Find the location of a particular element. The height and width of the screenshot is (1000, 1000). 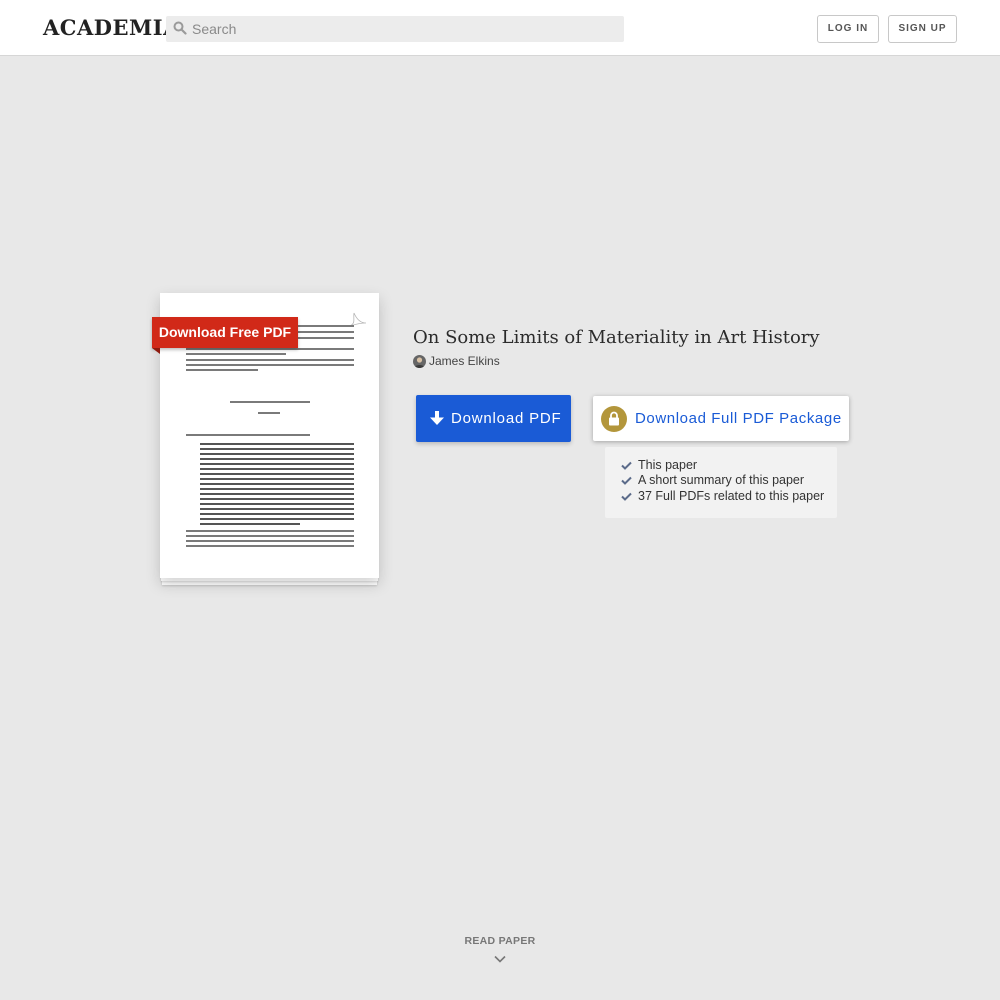

download-arrow-icon is located at coordinates (437, 418).